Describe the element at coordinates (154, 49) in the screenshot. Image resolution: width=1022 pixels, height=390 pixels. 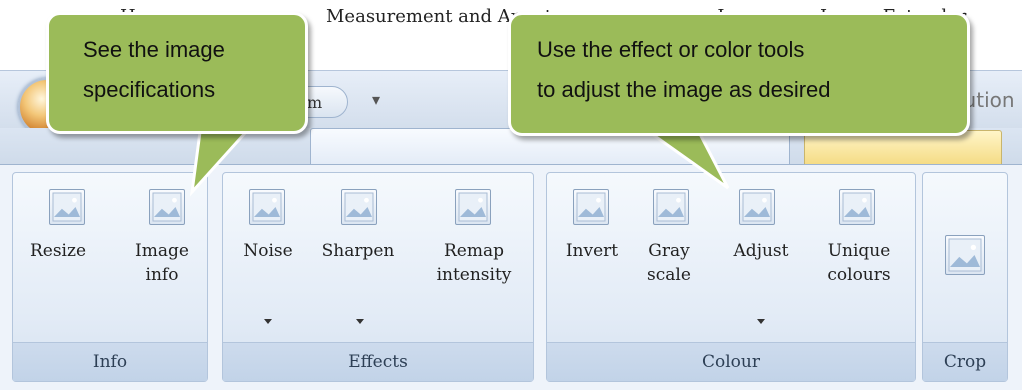
I see `left-callout-line1: See the image` at that location.